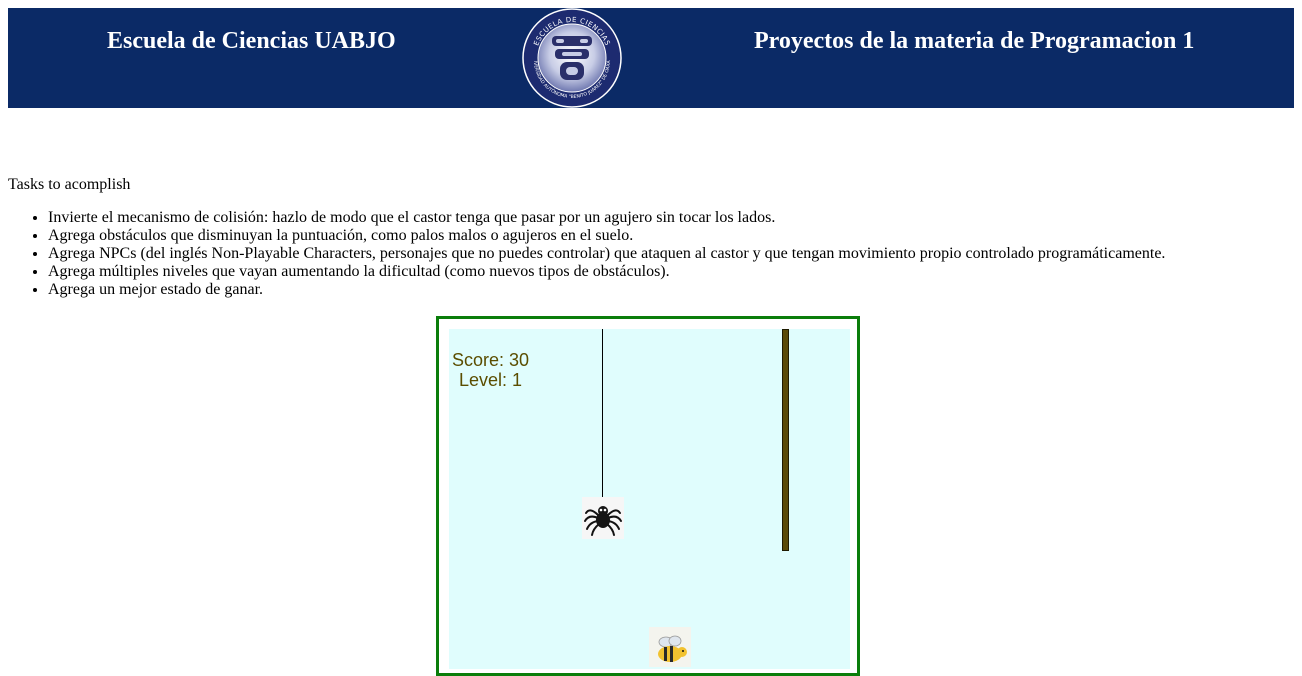  Describe the element at coordinates (491, 380) in the screenshot. I see `level-display: Level: 1` at that location.